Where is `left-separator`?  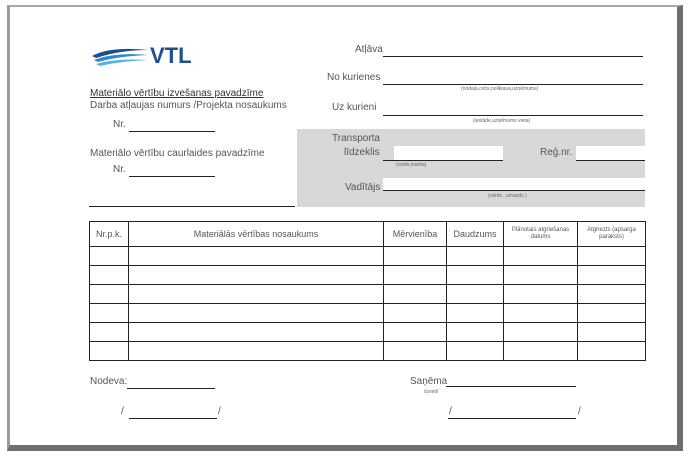
left-separator is located at coordinates (192, 206).